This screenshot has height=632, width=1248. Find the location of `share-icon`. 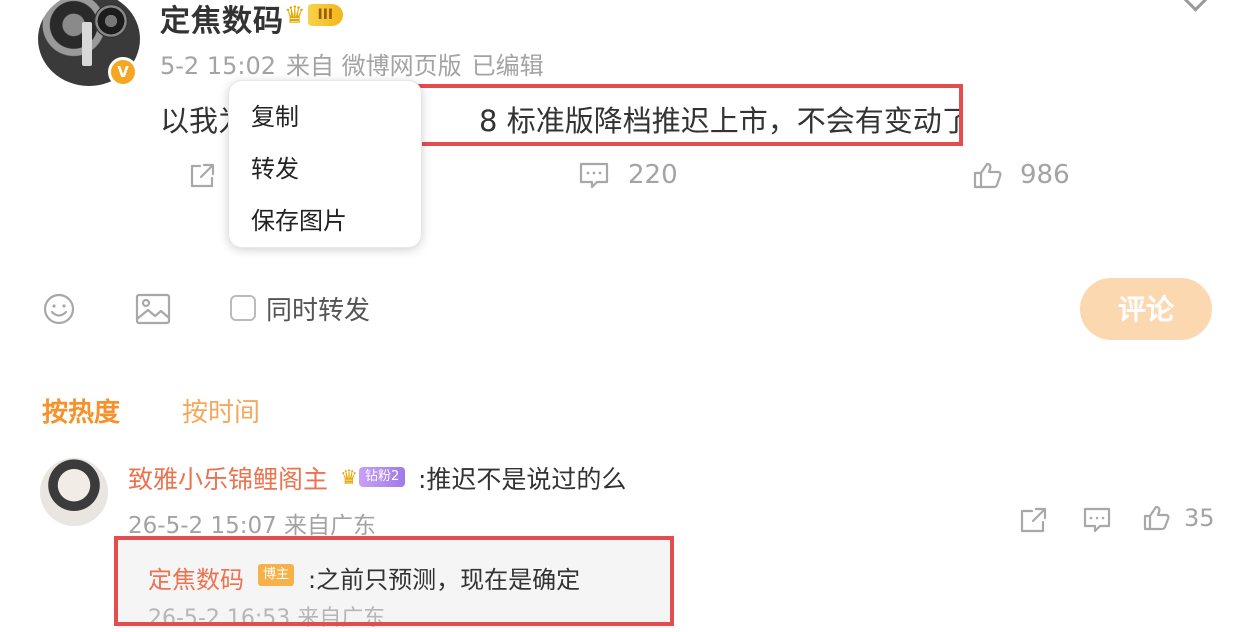

share-icon is located at coordinates (201, 175).